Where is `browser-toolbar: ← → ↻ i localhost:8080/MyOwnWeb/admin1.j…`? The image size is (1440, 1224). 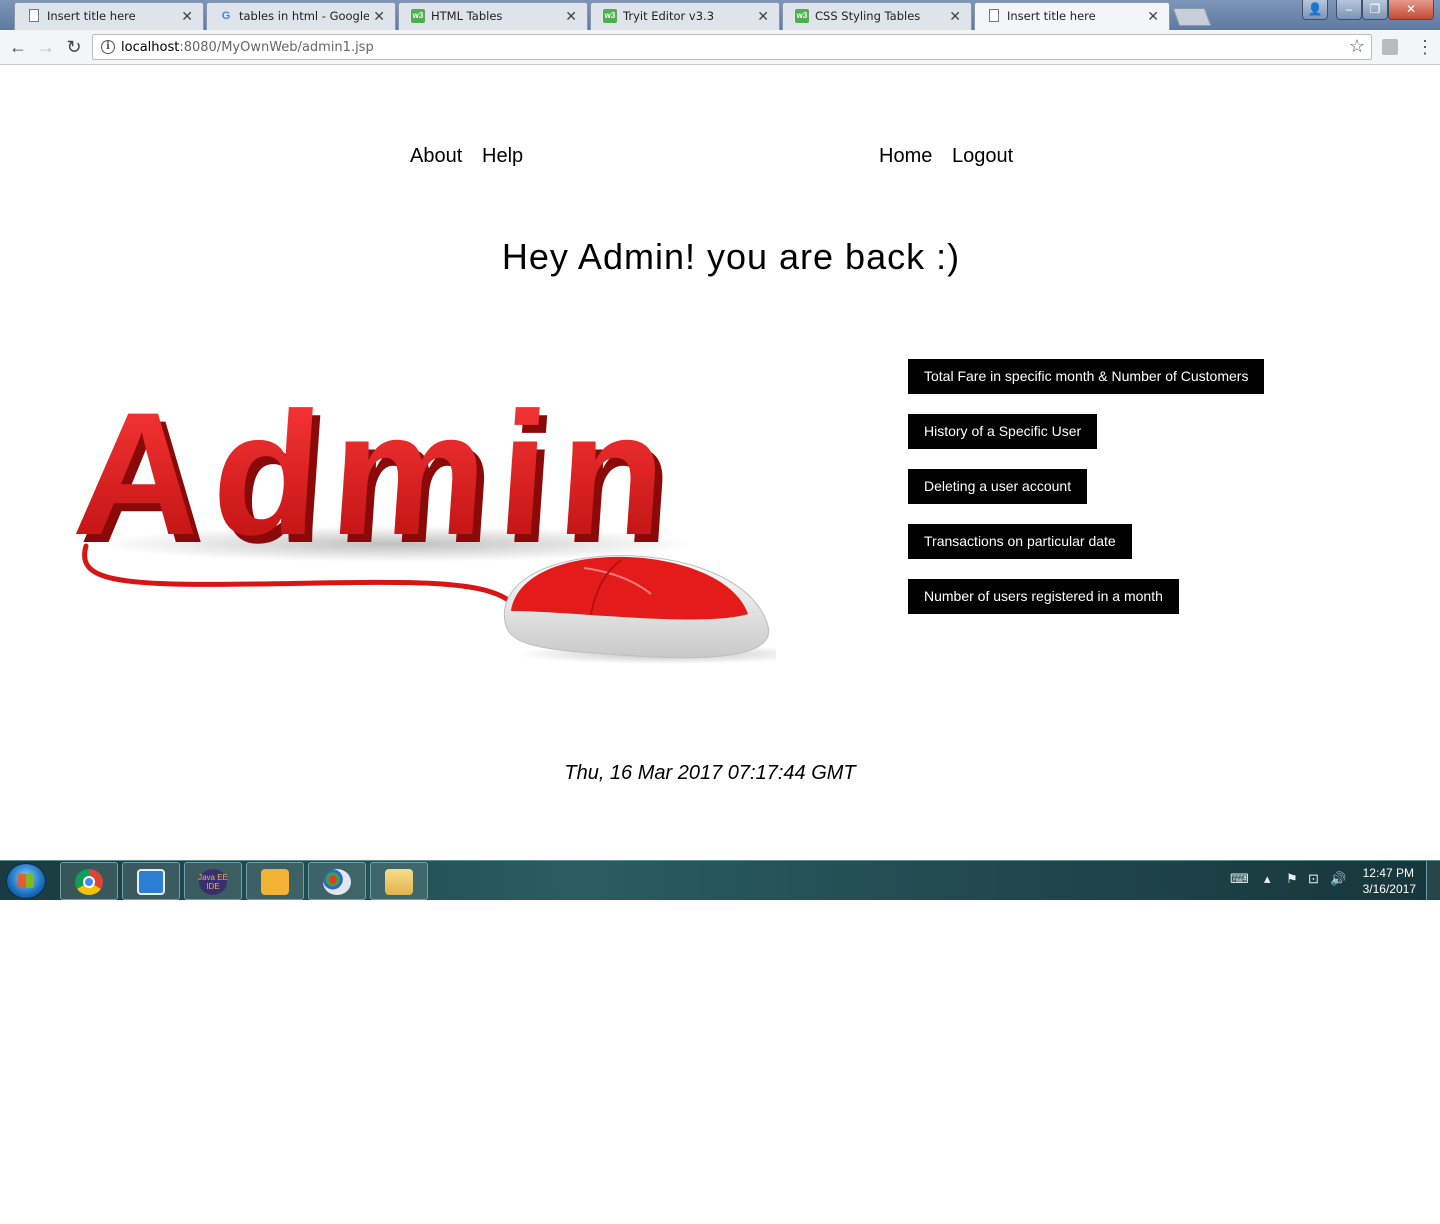
browser-toolbar: ← → ↻ i localhost:8080/MyOwnWeb/admin1.j… is located at coordinates (720, 47).